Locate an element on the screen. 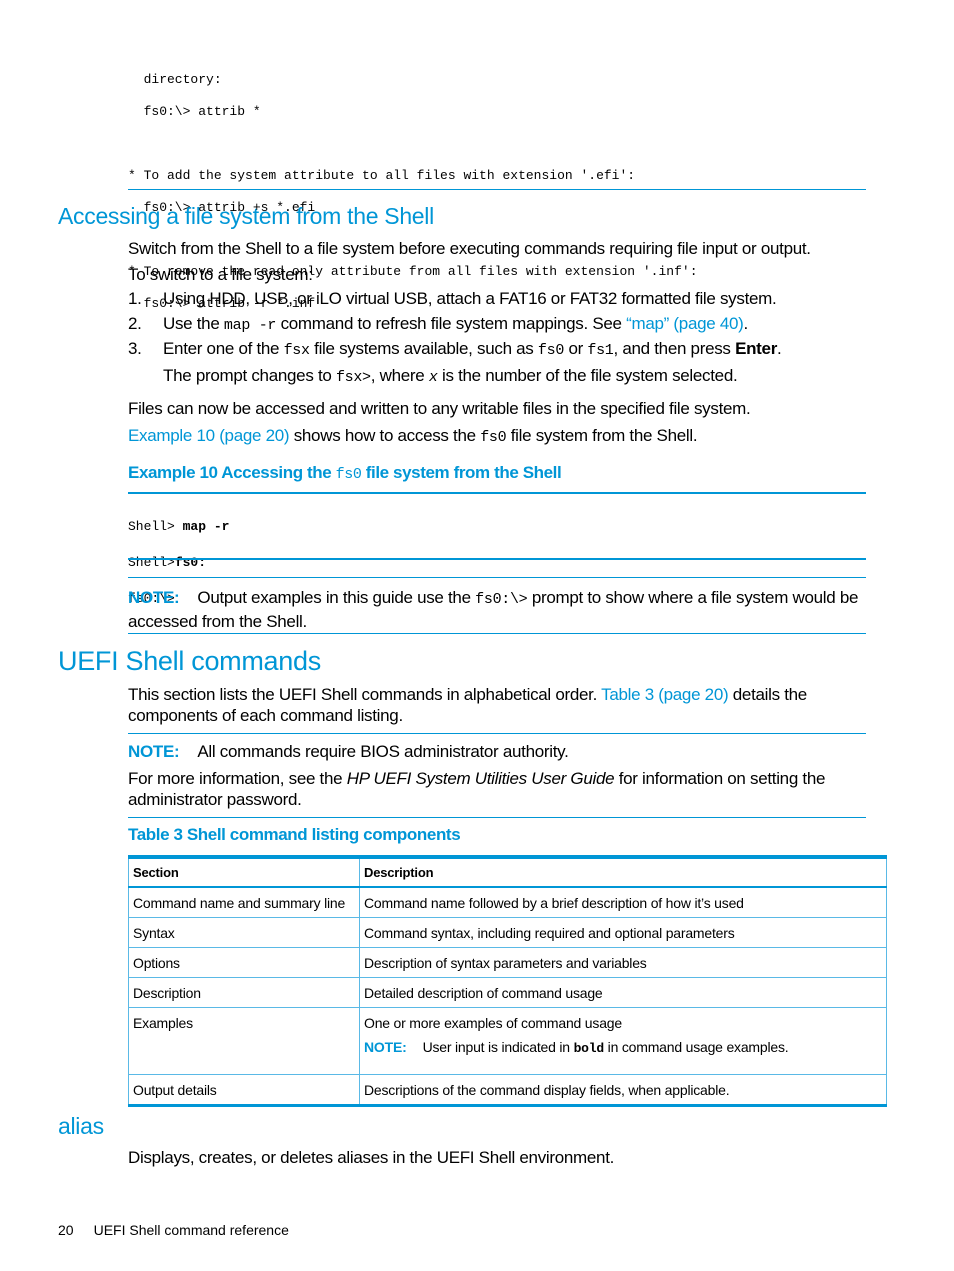 The height and width of the screenshot is (1271, 954). step-number: 2. is located at coordinates (135, 323).